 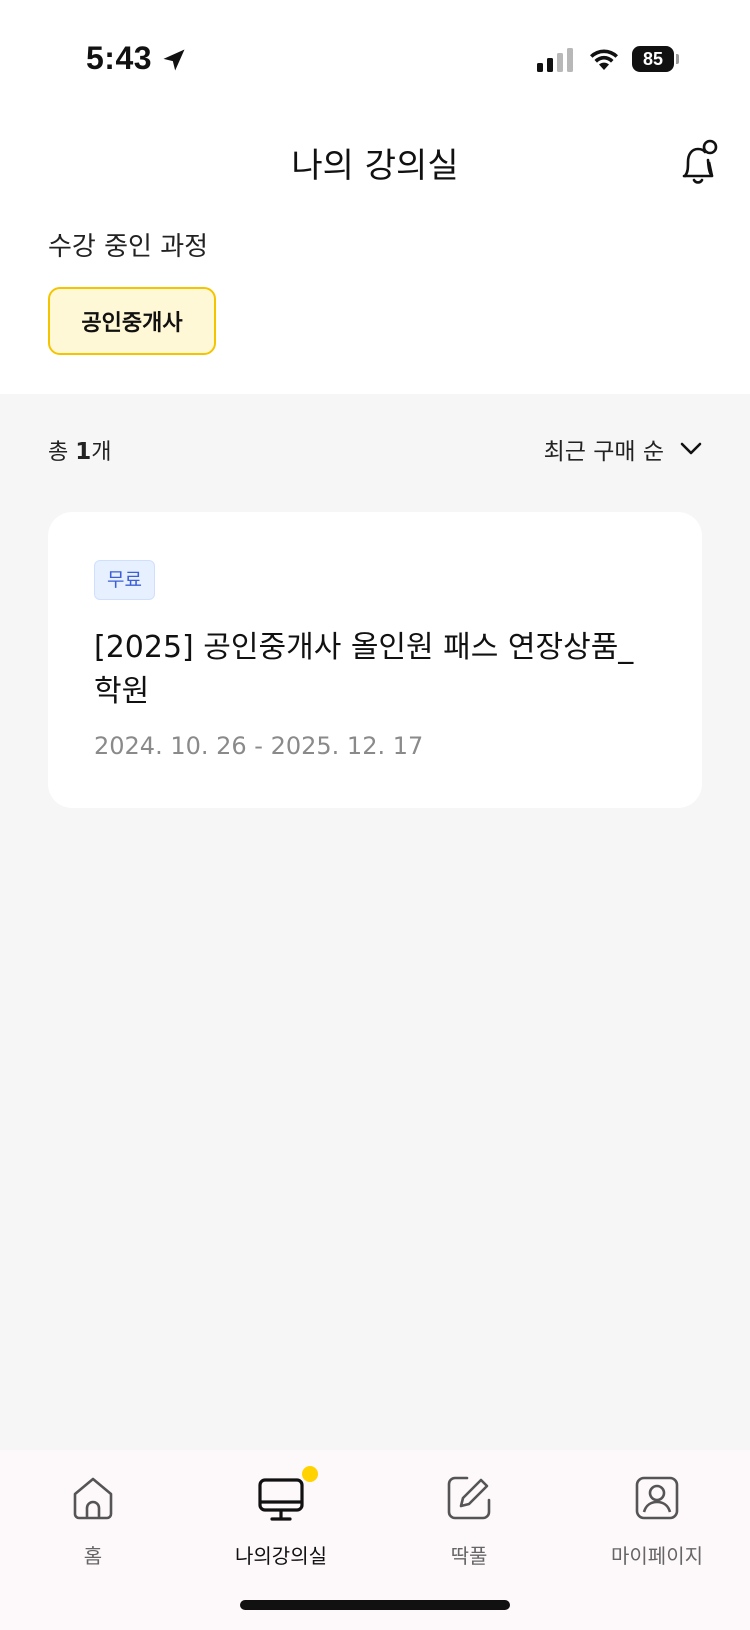 I want to click on tab-my-classroom-label: 나의강의실, so click(x=281, y=1556).